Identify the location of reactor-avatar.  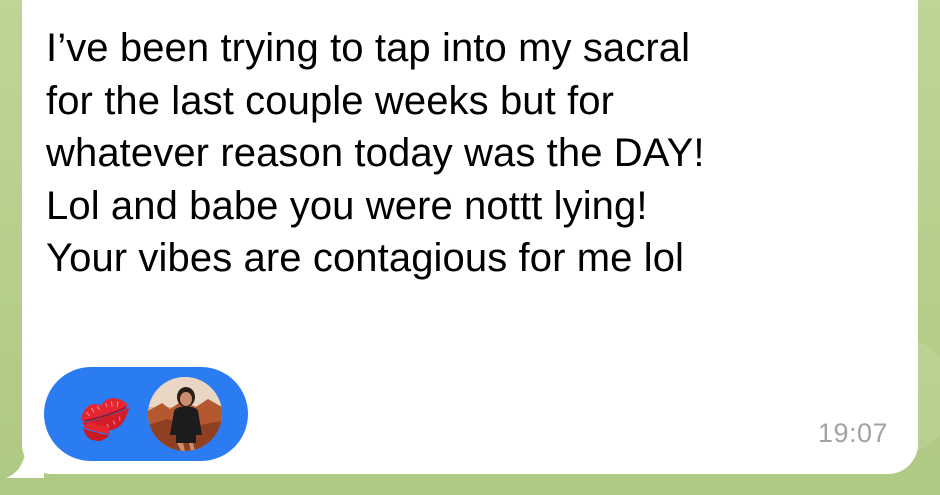
(185, 414).